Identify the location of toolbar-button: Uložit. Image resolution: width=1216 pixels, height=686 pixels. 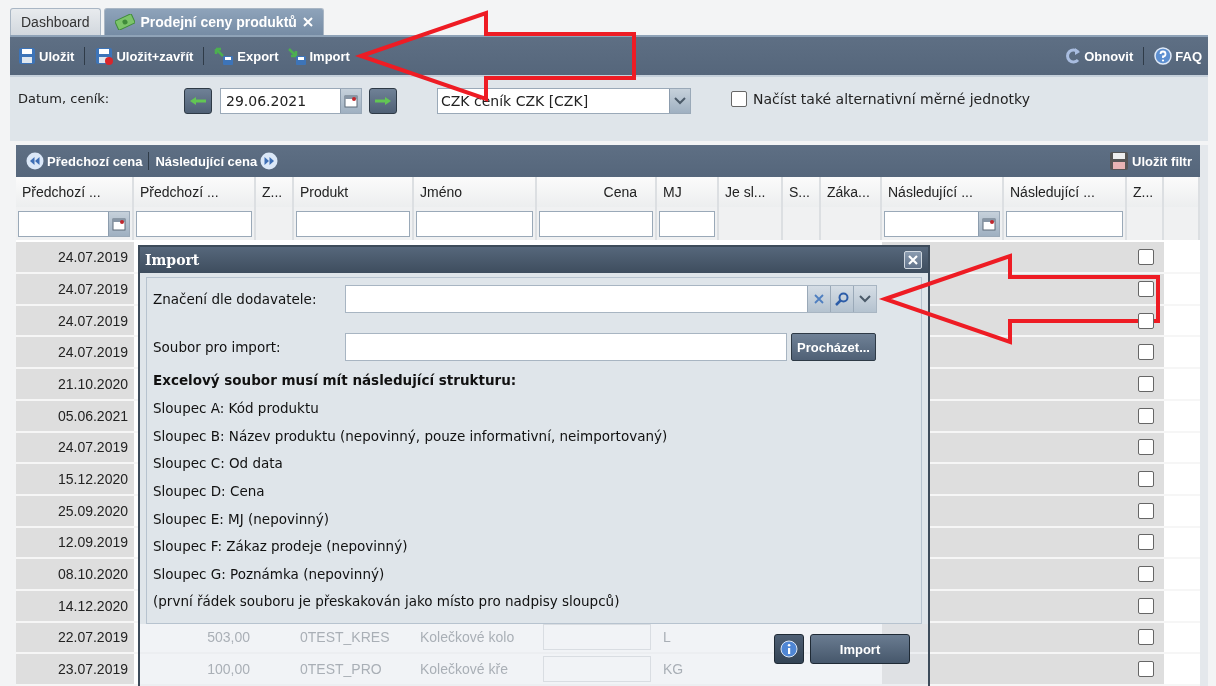
(46, 56).